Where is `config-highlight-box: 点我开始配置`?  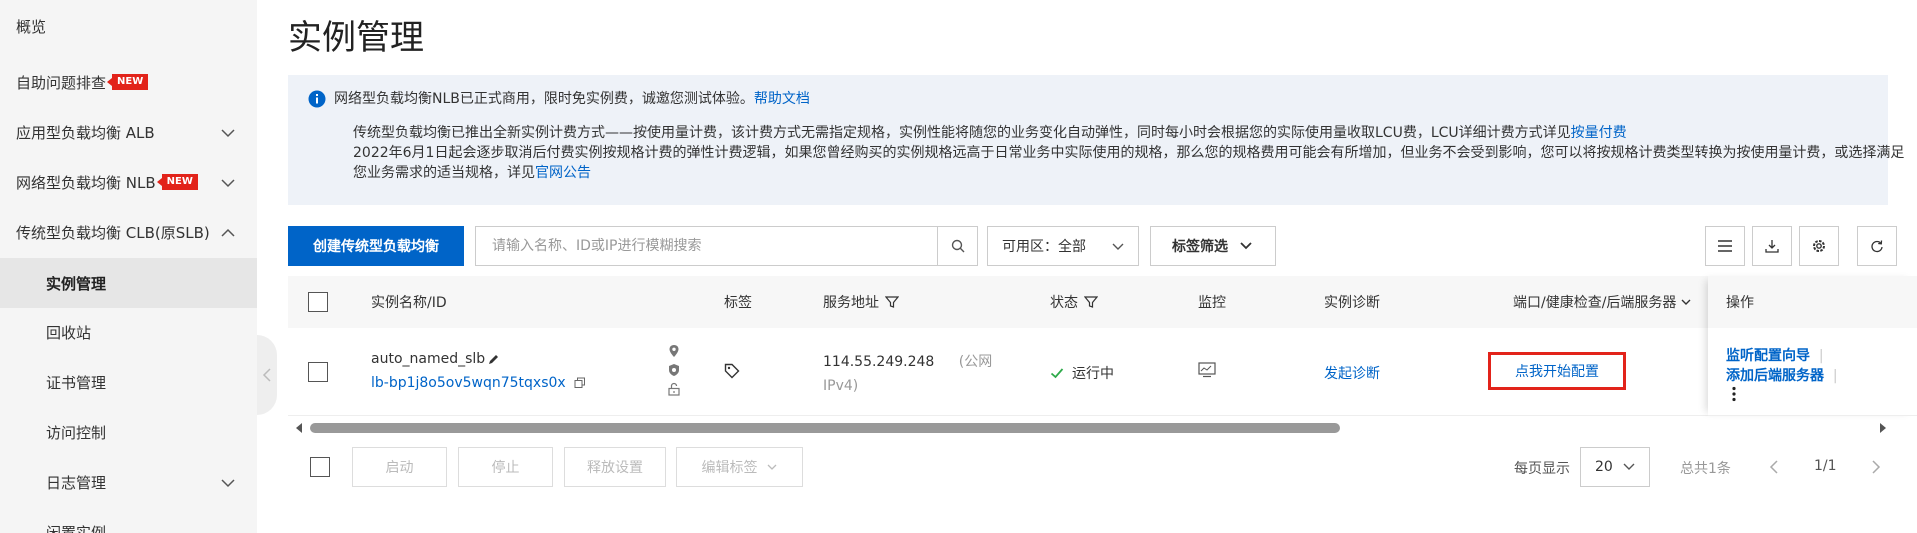 config-highlight-box: 点我开始配置 is located at coordinates (1557, 371).